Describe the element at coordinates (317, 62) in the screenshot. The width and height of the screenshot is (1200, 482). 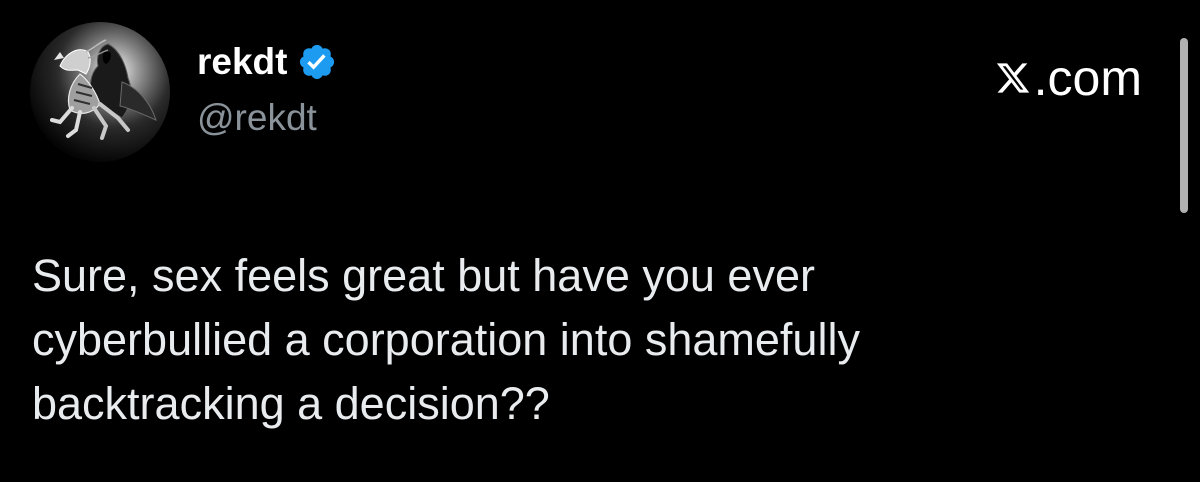
I see `verified-badge-icon` at that location.